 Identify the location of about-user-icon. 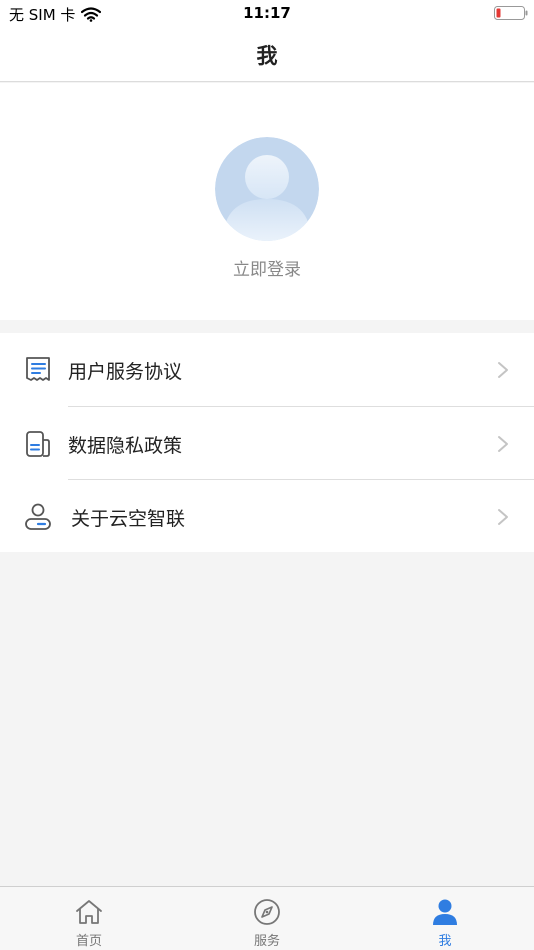
(38, 516).